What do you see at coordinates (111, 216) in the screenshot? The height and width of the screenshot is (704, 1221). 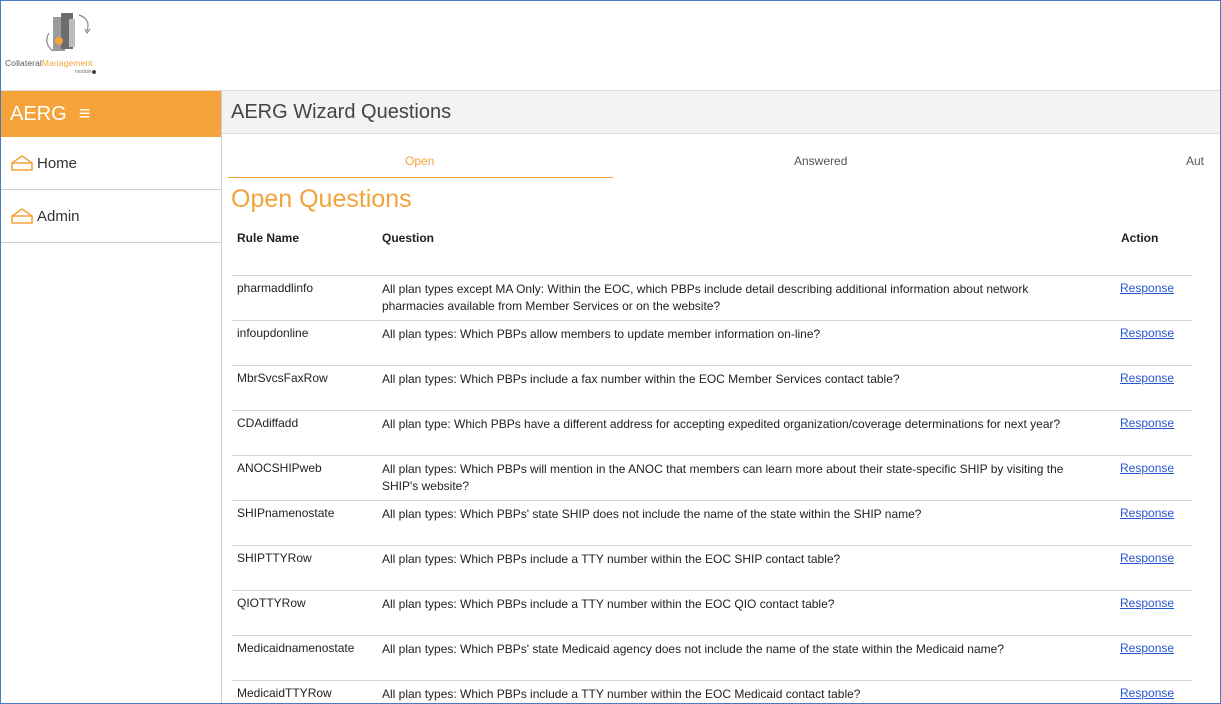 I see `sidebar-item-admin: Admin` at bounding box center [111, 216].